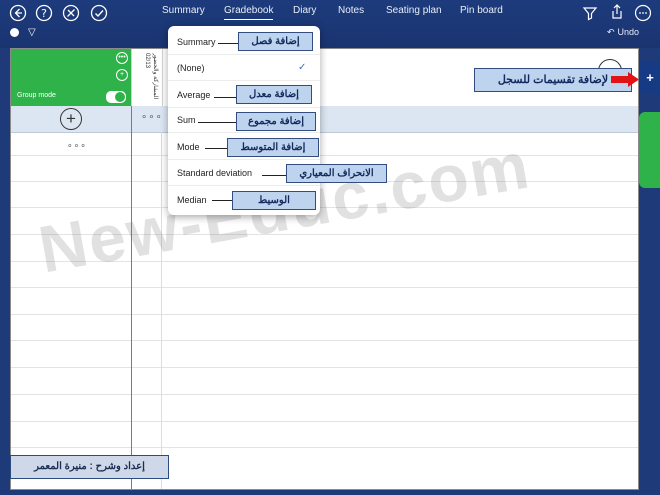  I want to click on student-panel: ••• + Group mode, so click(71, 78).